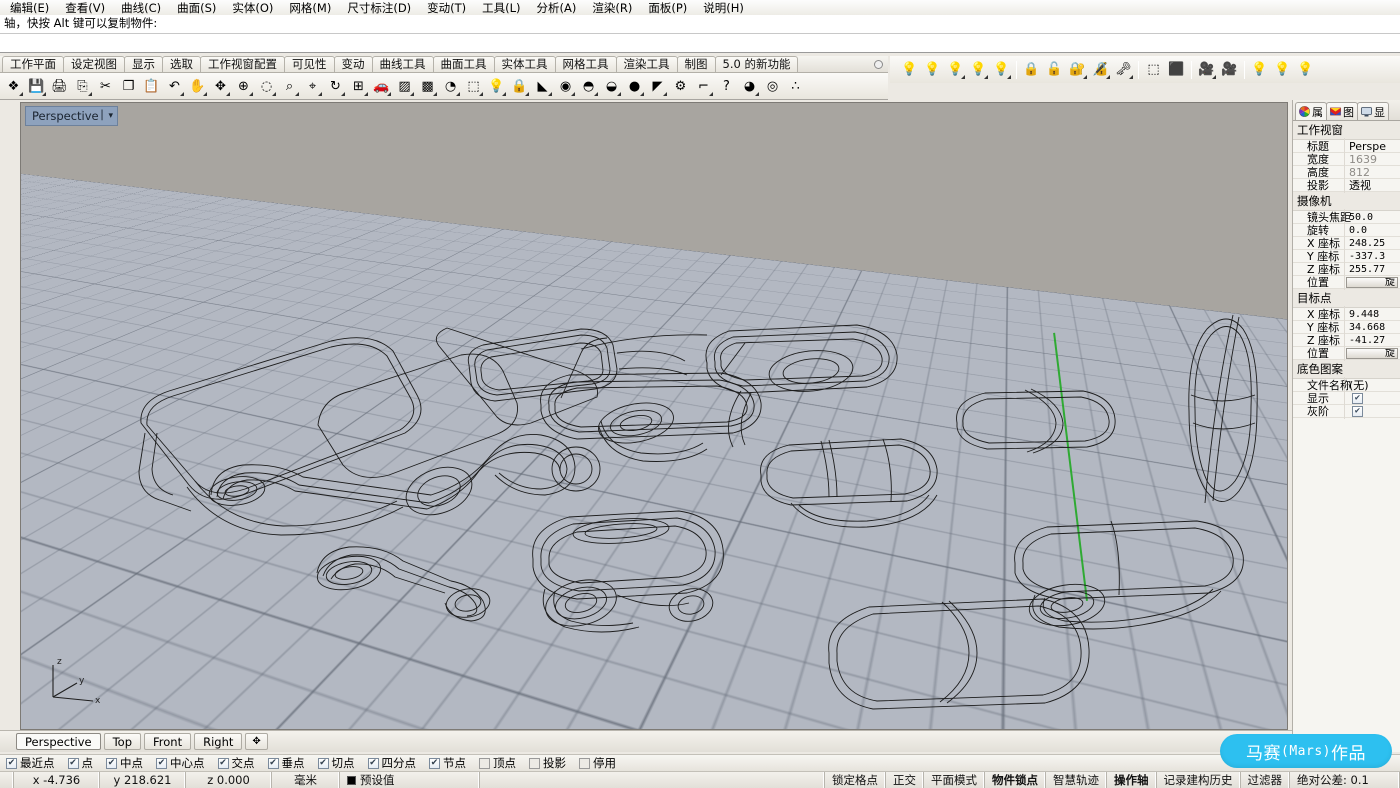 The image size is (1400, 788). Describe the element at coordinates (1123, 69) in the screenshot. I see `lock-pair-icon: 🗝` at that location.